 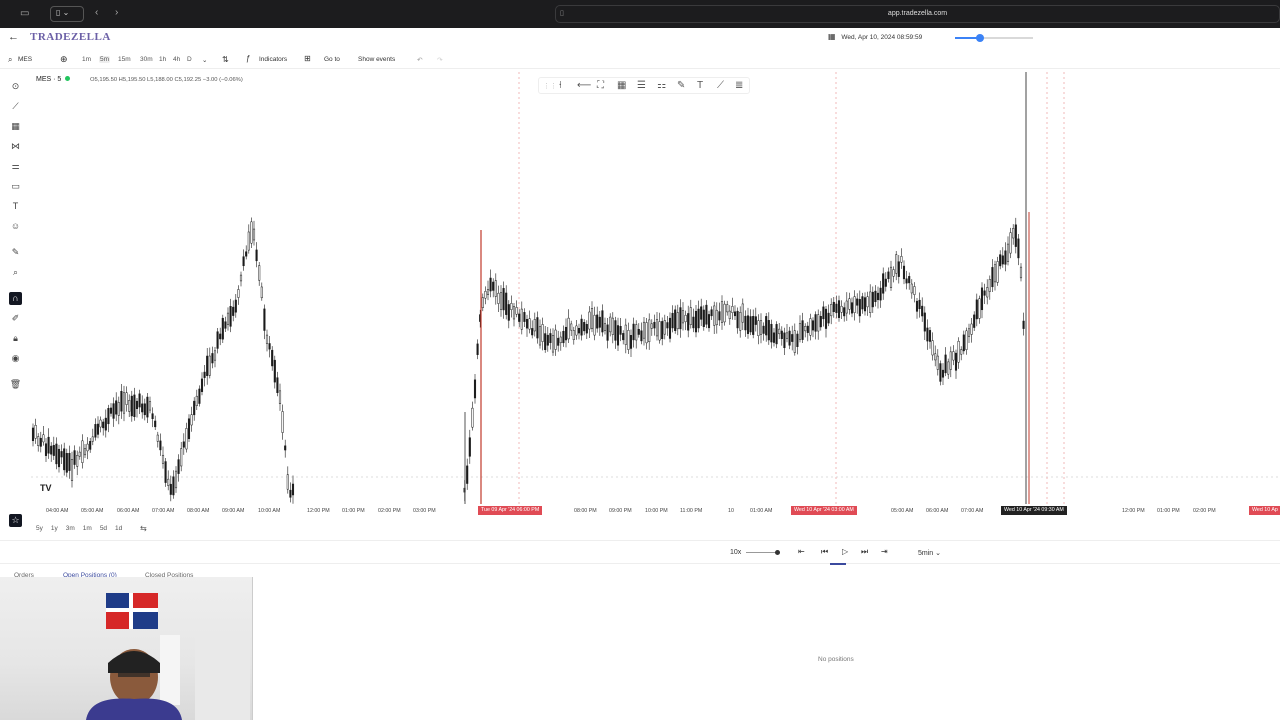 What do you see at coordinates (15, 166) in the screenshot?
I see `measure-tool-icon: ⚌` at bounding box center [15, 166].